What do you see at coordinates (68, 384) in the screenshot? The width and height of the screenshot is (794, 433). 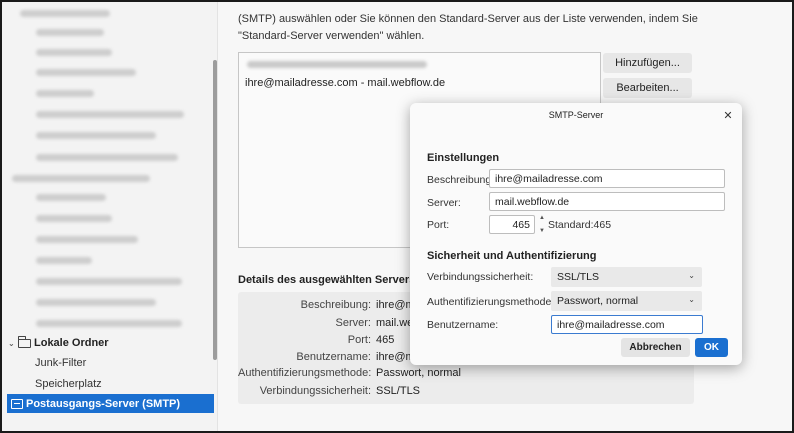 I see `sidebar-item-disk-space: Speicherplatz` at bounding box center [68, 384].